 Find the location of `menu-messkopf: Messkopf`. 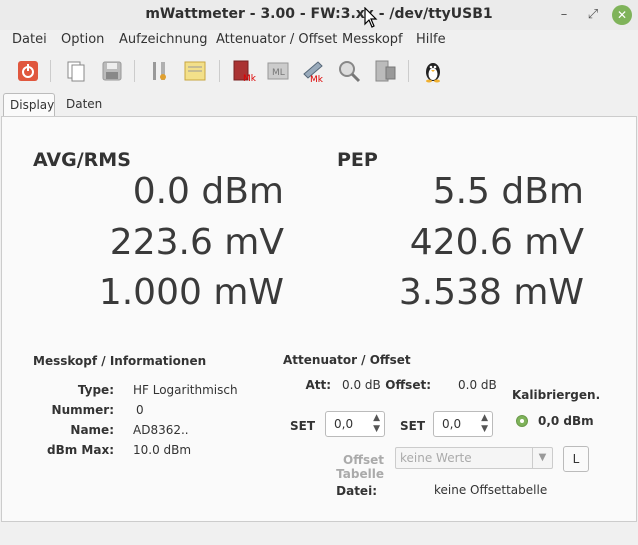

menu-messkopf: Messkopf is located at coordinates (372, 39).